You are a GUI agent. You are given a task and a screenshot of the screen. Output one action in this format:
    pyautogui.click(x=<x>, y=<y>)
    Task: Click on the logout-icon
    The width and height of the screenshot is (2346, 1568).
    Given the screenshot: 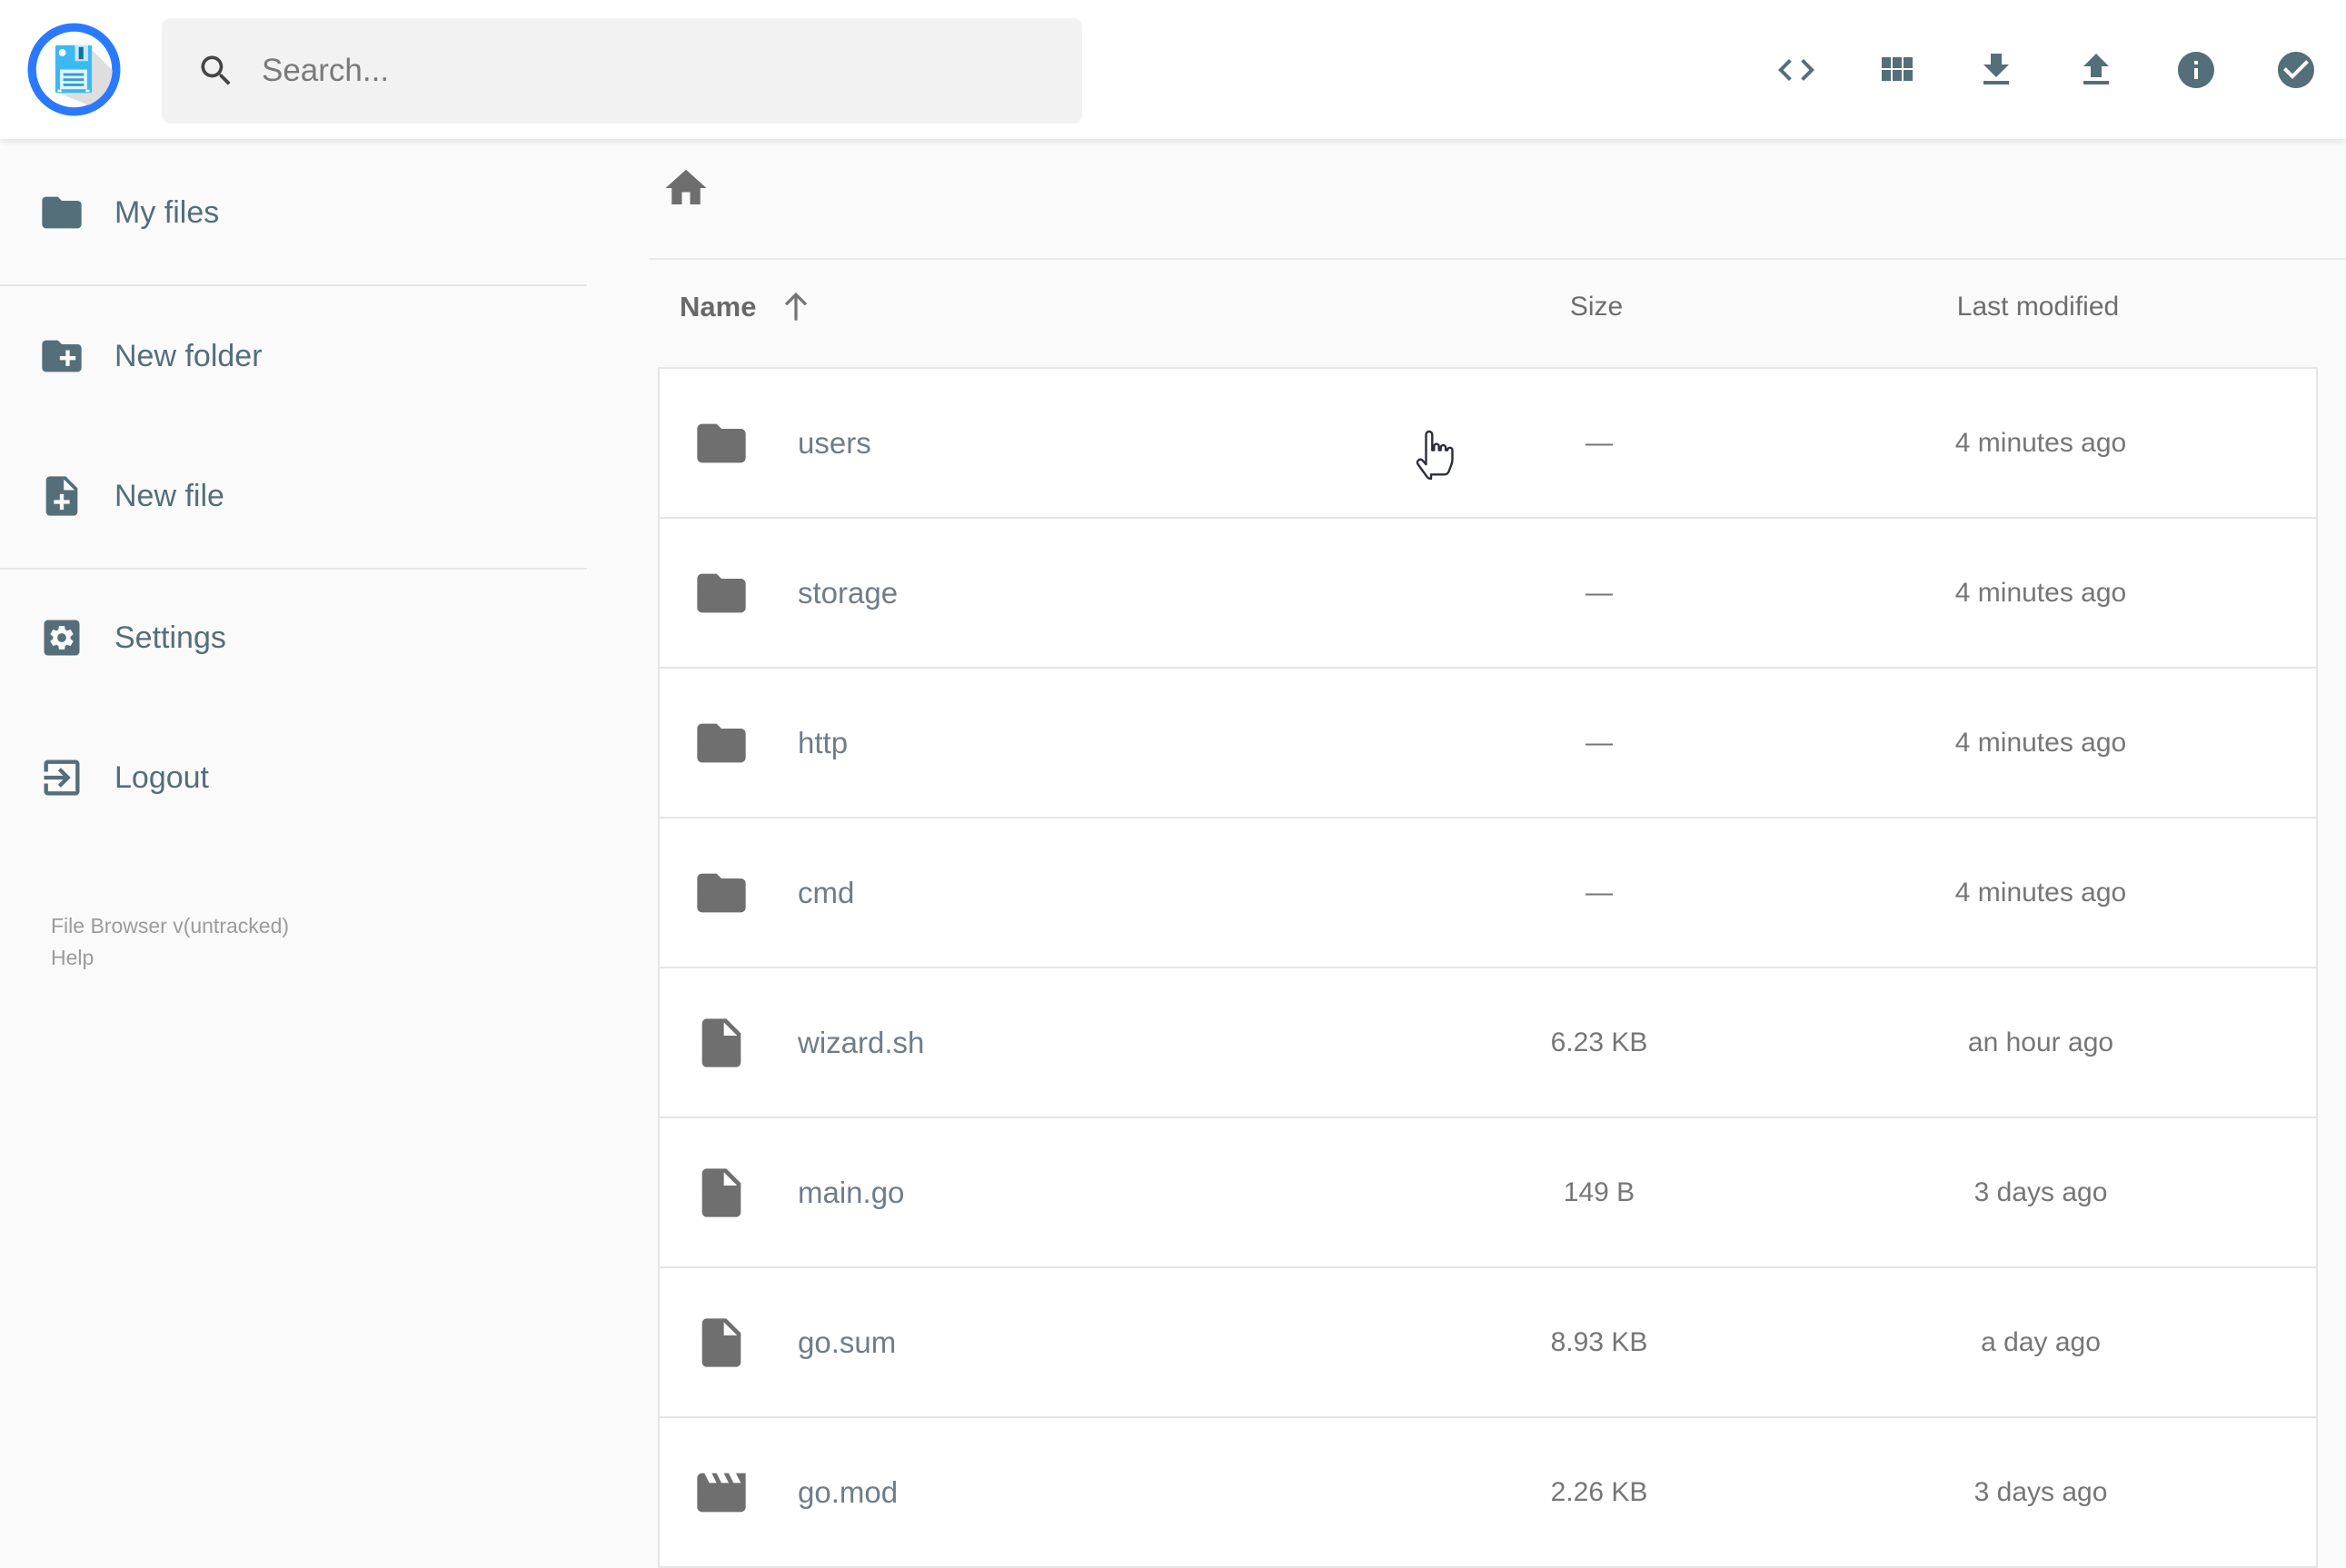 What is the action you would take?
    pyautogui.click(x=62, y=777)
    